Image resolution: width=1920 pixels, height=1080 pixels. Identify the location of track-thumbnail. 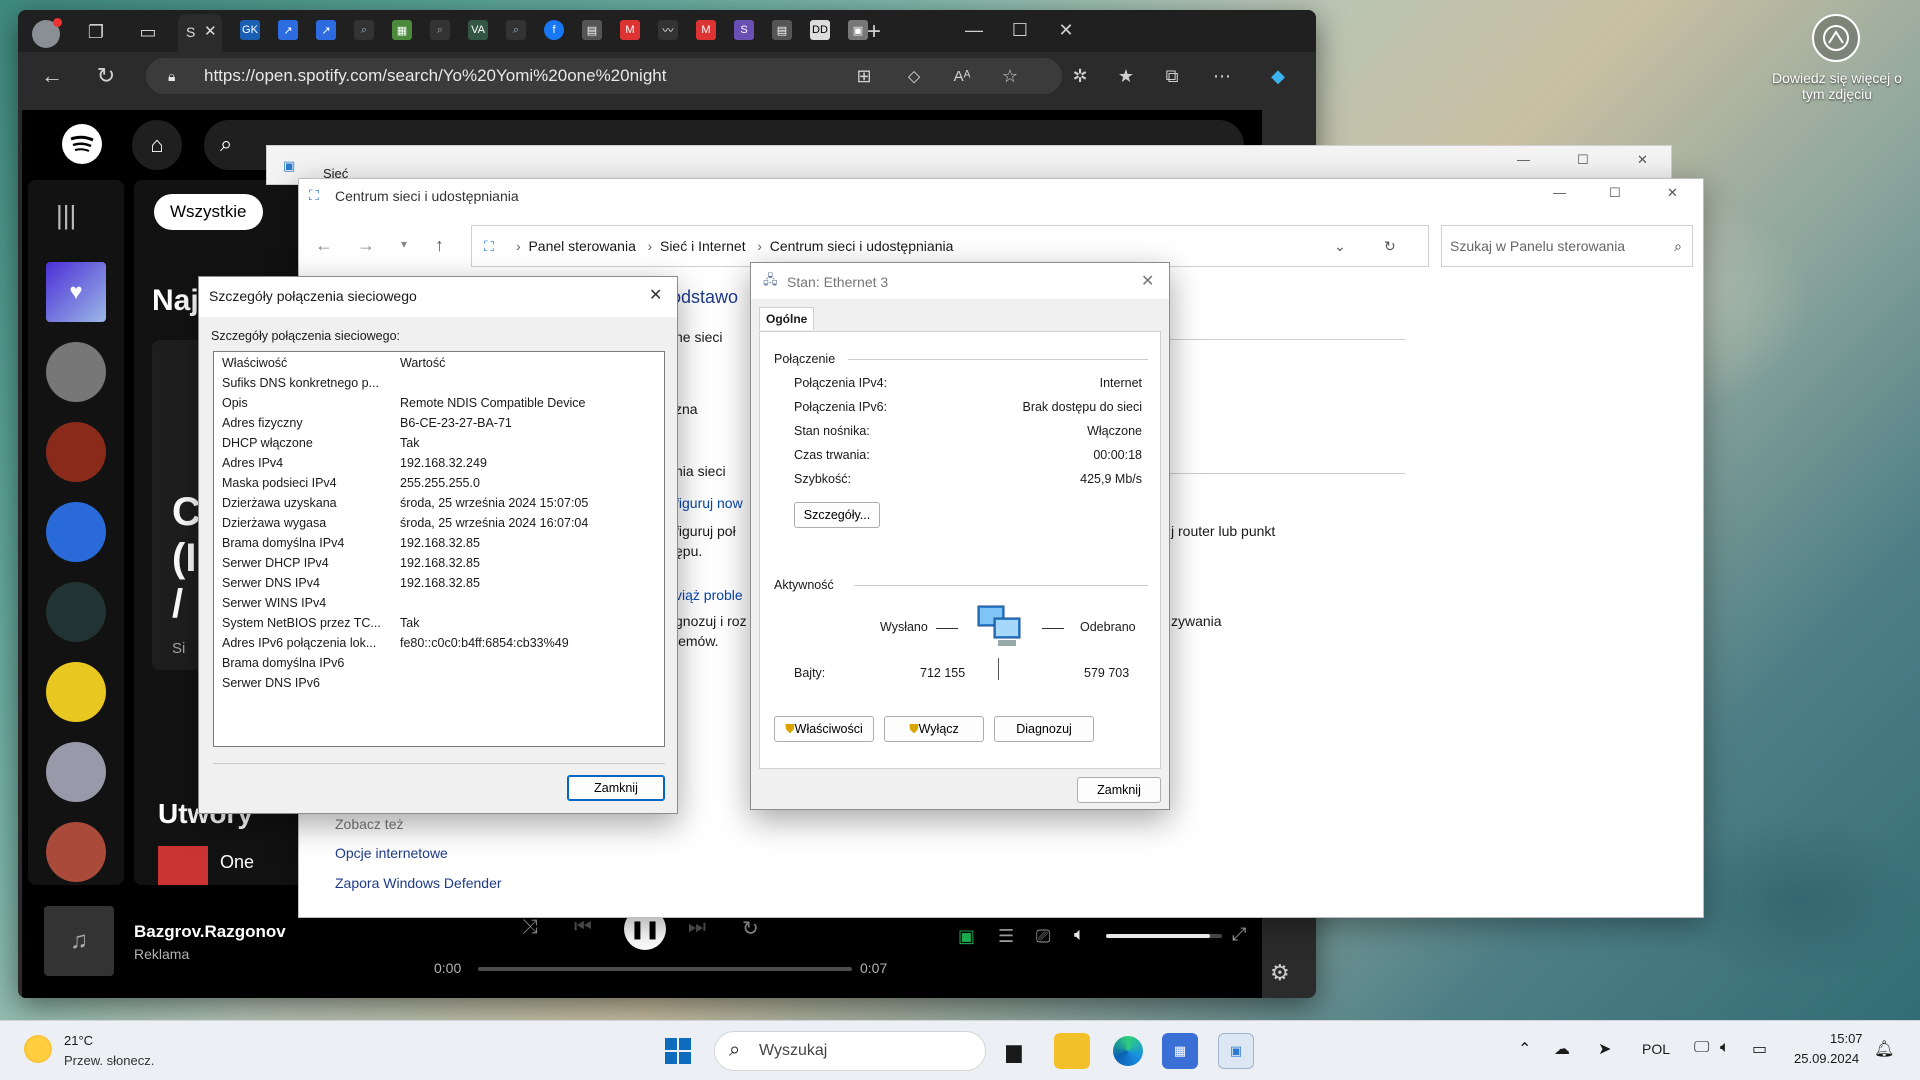
(183, 865).